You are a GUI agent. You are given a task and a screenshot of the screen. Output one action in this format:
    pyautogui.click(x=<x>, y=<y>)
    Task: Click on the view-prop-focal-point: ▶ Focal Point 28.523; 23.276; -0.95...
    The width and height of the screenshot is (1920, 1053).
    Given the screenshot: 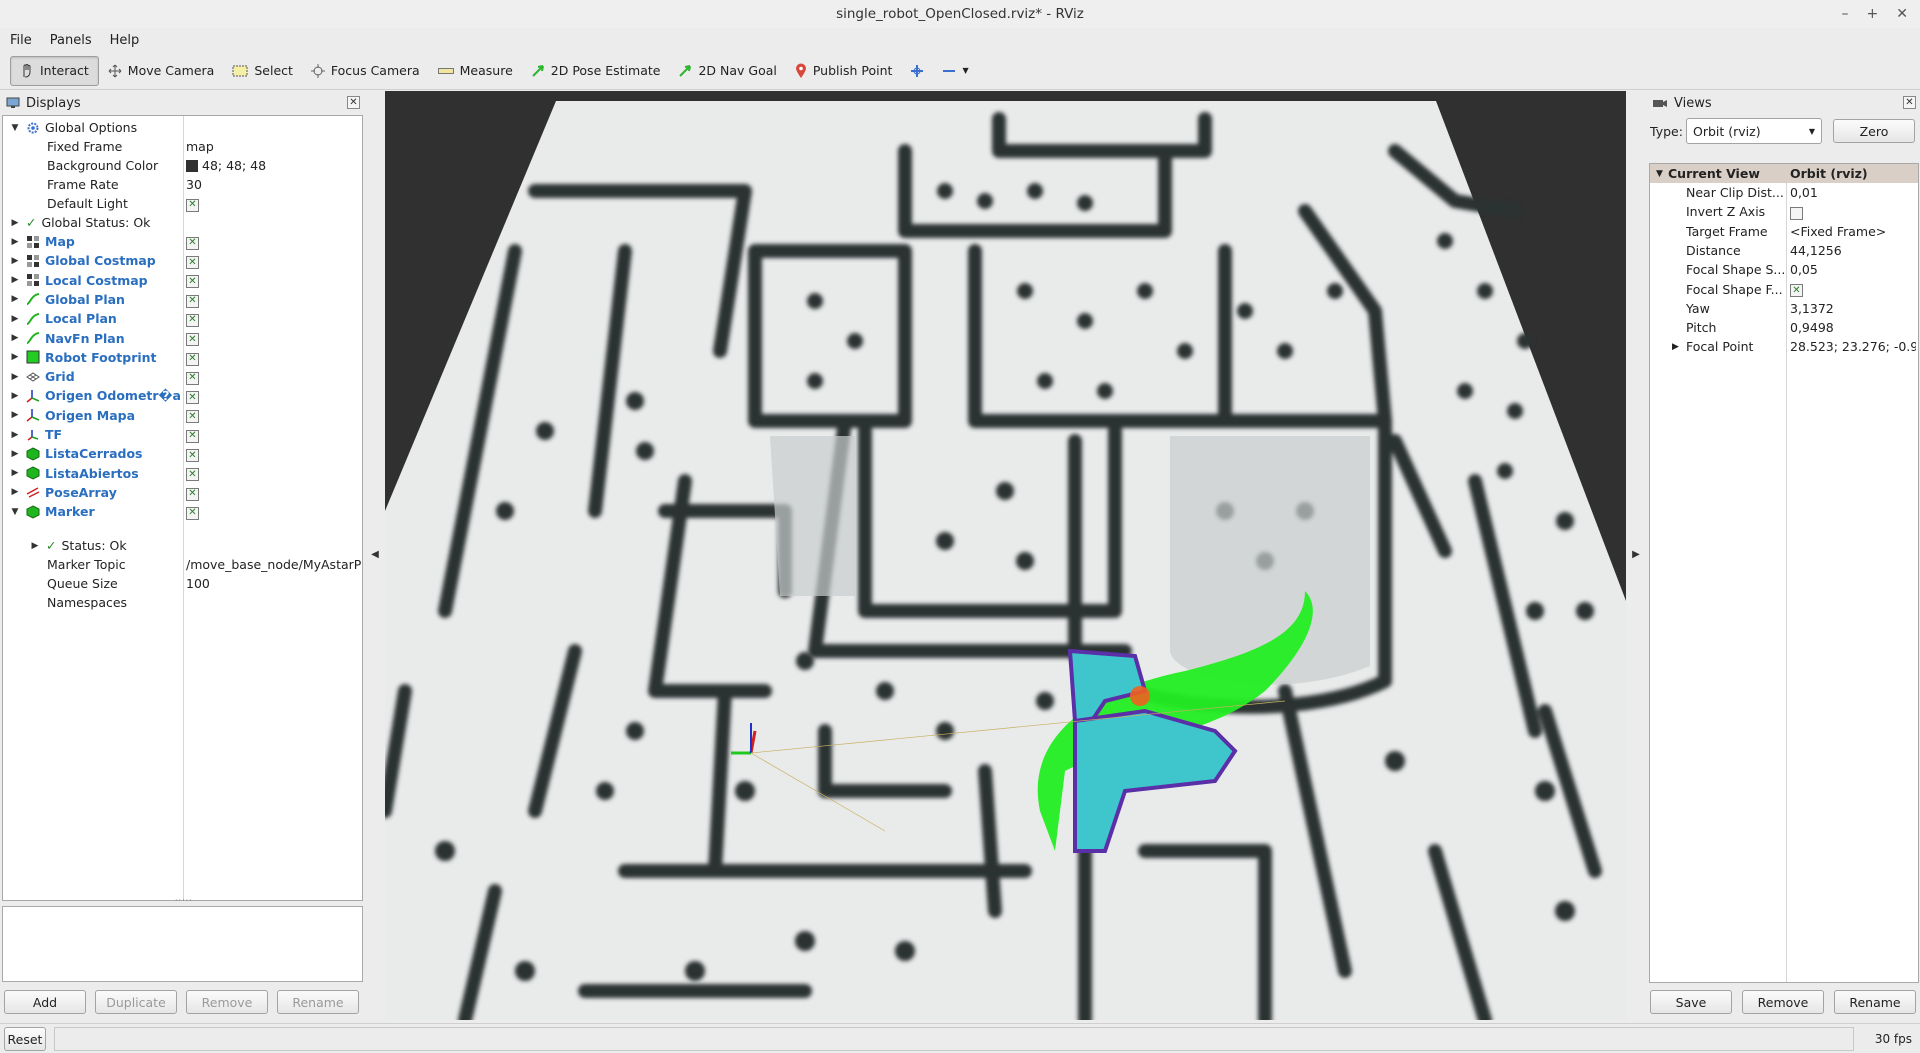 What is the action you would take?
    pyautogui.click(x=1784, y=346)
    